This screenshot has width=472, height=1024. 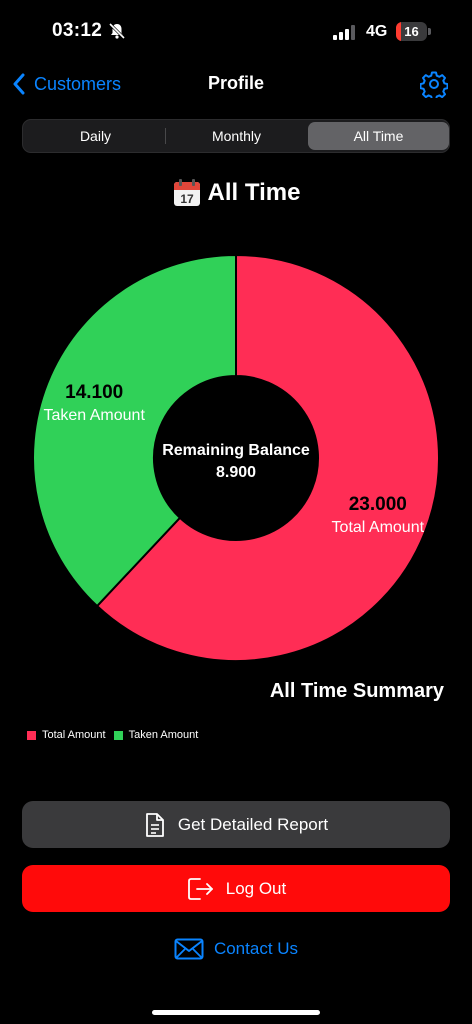 I want to click on legend-item: Taken Amount, so click(x=156, y=735).